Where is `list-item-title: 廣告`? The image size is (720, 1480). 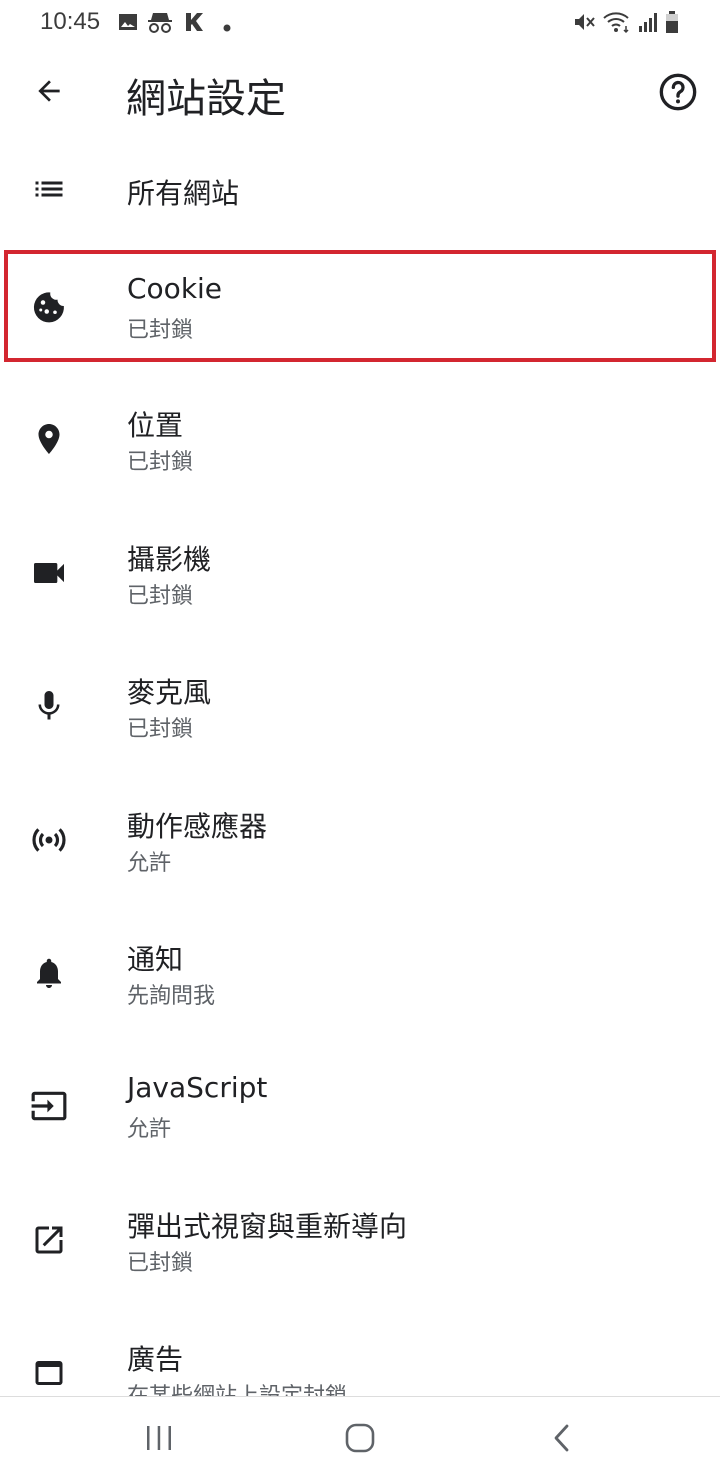
list-item-title: 廣告 is located at coordinates (155, 1359).